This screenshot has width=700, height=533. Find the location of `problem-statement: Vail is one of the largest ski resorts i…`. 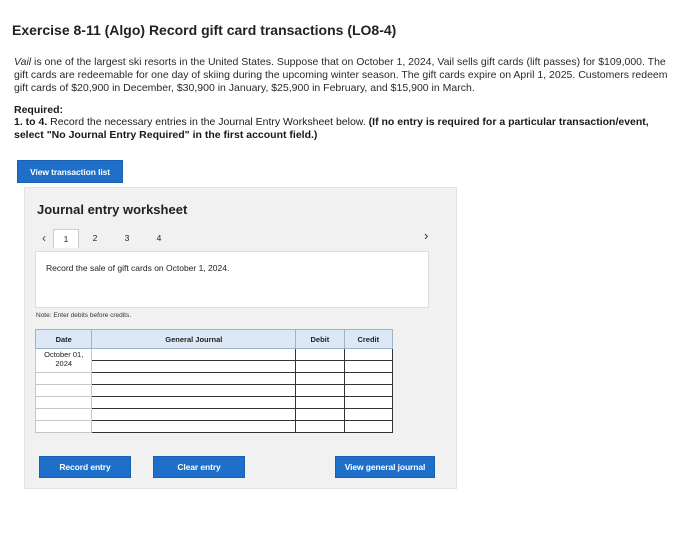

problem-statement: Vail is one of the largest ski resorts i… is located at coordinates (344, 75).